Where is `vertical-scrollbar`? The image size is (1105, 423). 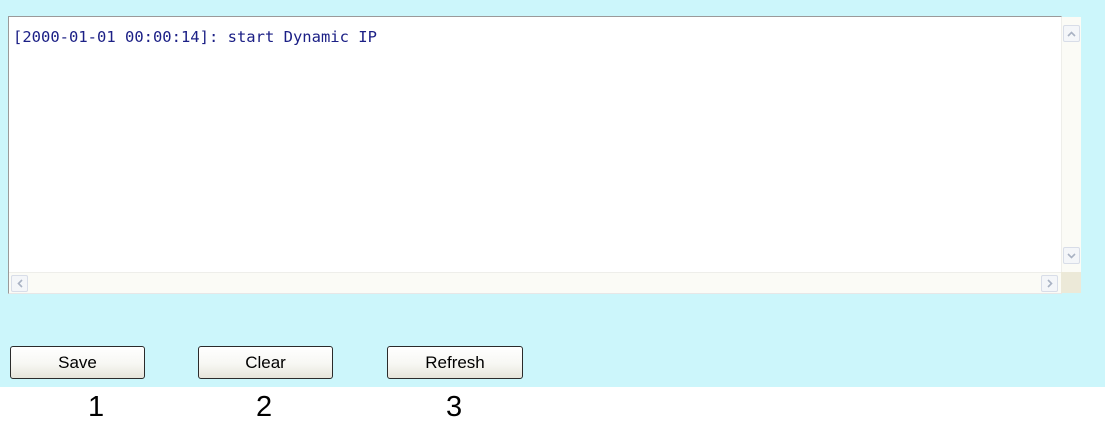 vertical-scrollbar is located at coordinates (1071, 144).